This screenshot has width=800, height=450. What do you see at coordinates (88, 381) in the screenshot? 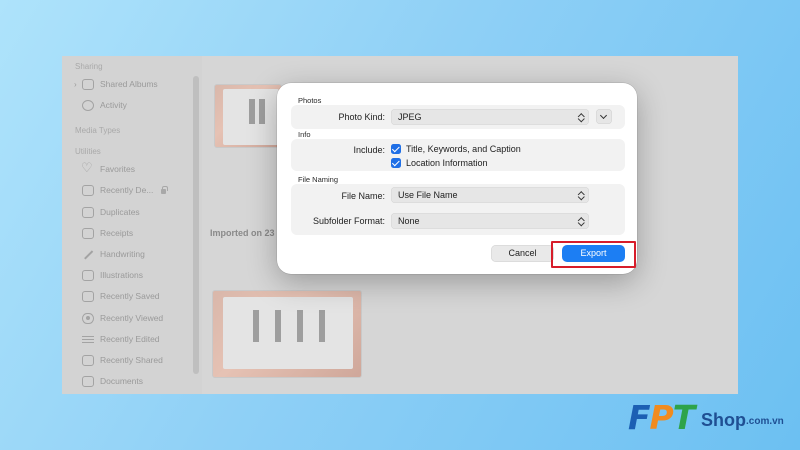
I see `document-icon` at bounding box center [88, 381].